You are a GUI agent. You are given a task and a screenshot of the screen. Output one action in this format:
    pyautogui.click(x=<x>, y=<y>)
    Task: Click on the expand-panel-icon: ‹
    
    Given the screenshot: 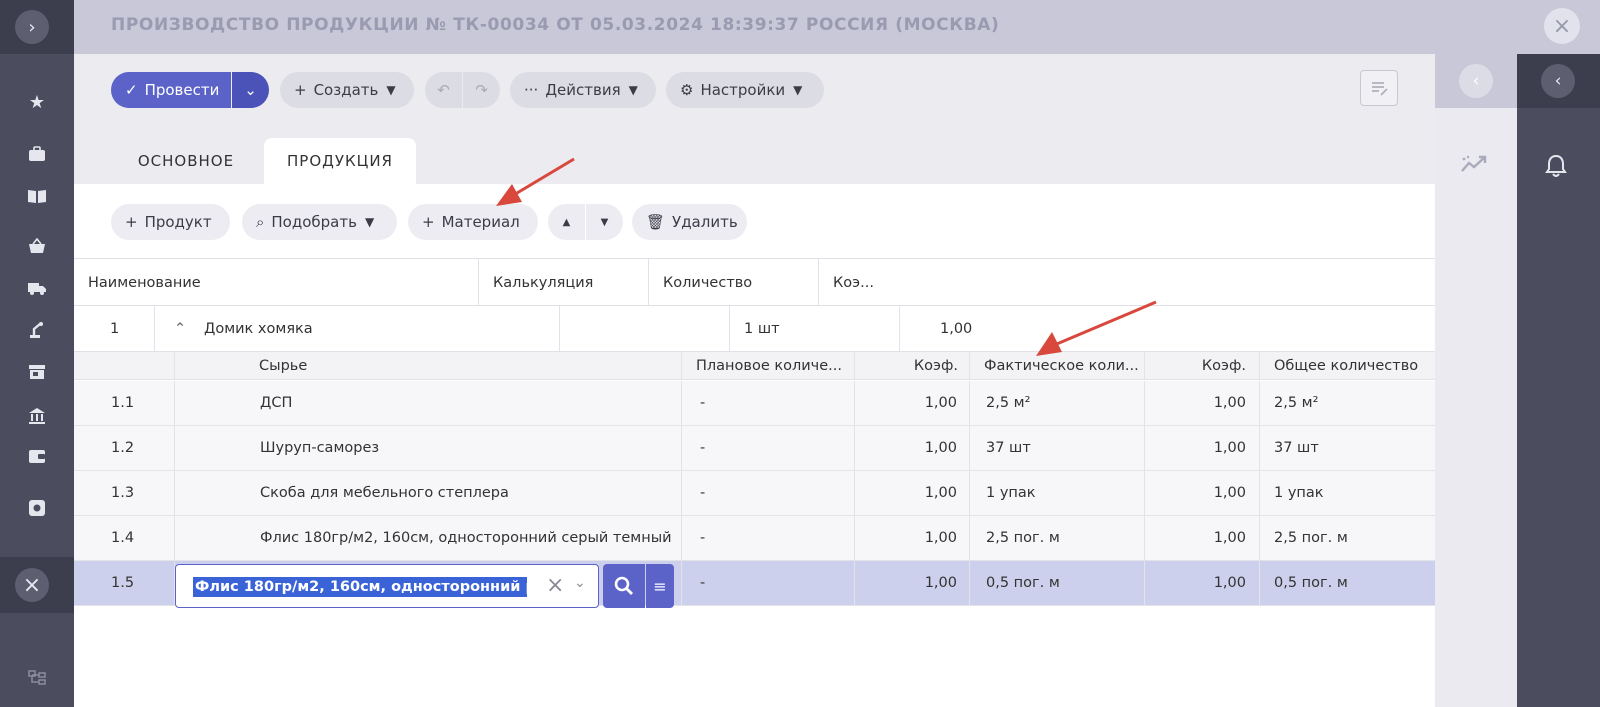 What is the action you would take?
    pyautogui.click(x=1558, y=81)
    